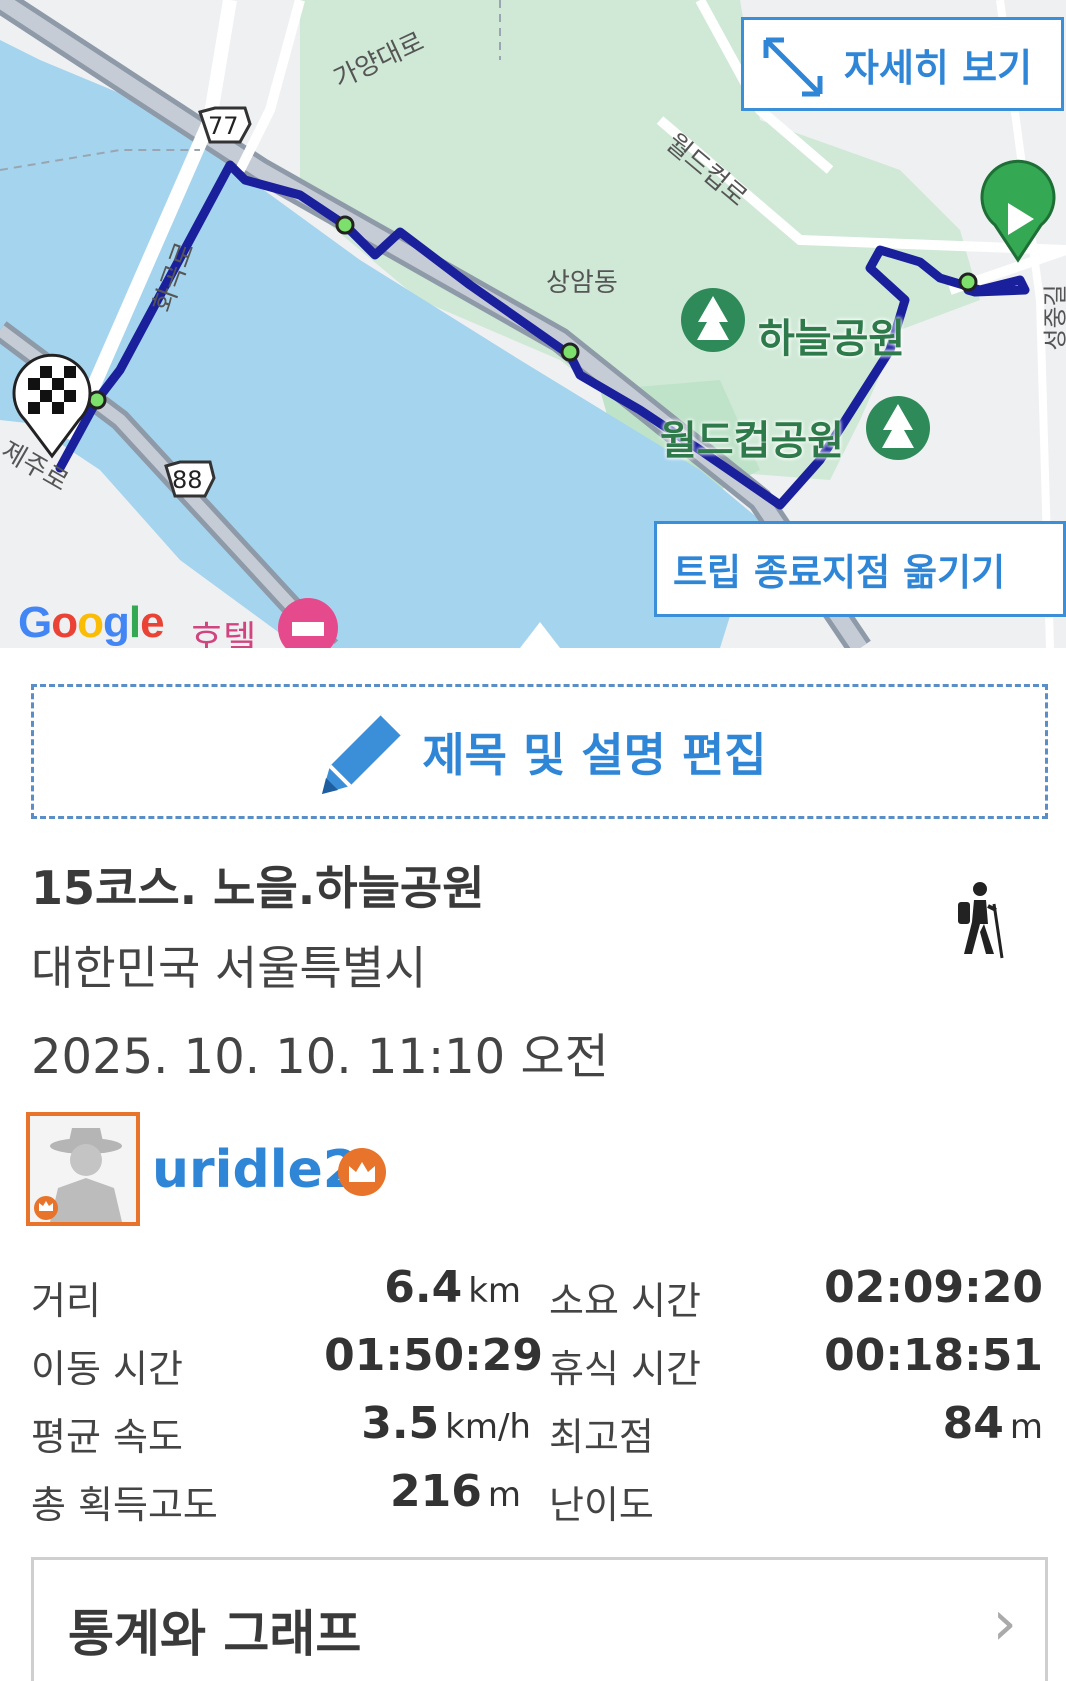  What do you see at coordinates (539, 1619) in the screenshot?
I see `stats-graph-button: 통계와 그래프 ›` at bounding box center [539, 1619].